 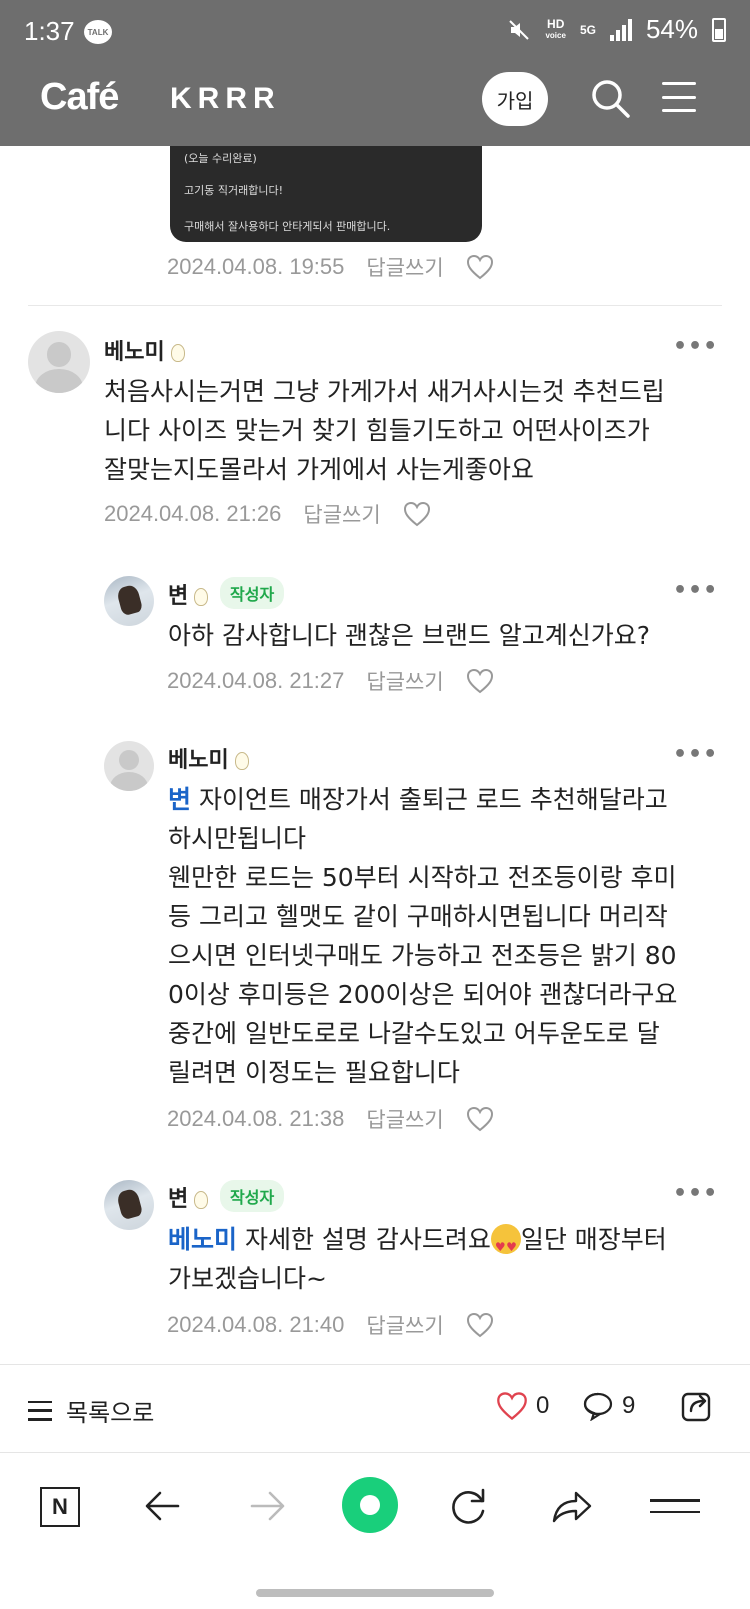 What do you see at coordinates (620, 29) in the screenshot?
I see `signal-icon` at bounding box center [620, 29].